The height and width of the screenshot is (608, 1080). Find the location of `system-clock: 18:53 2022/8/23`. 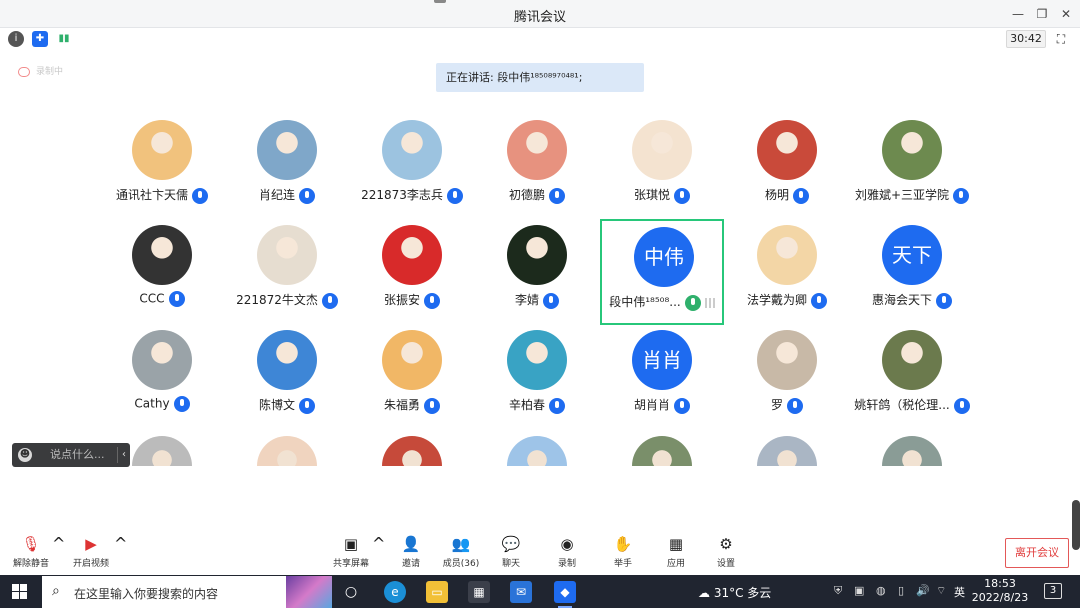

system-clock: 18:53 2022/8/23 is located at coordinates (1000, 591).